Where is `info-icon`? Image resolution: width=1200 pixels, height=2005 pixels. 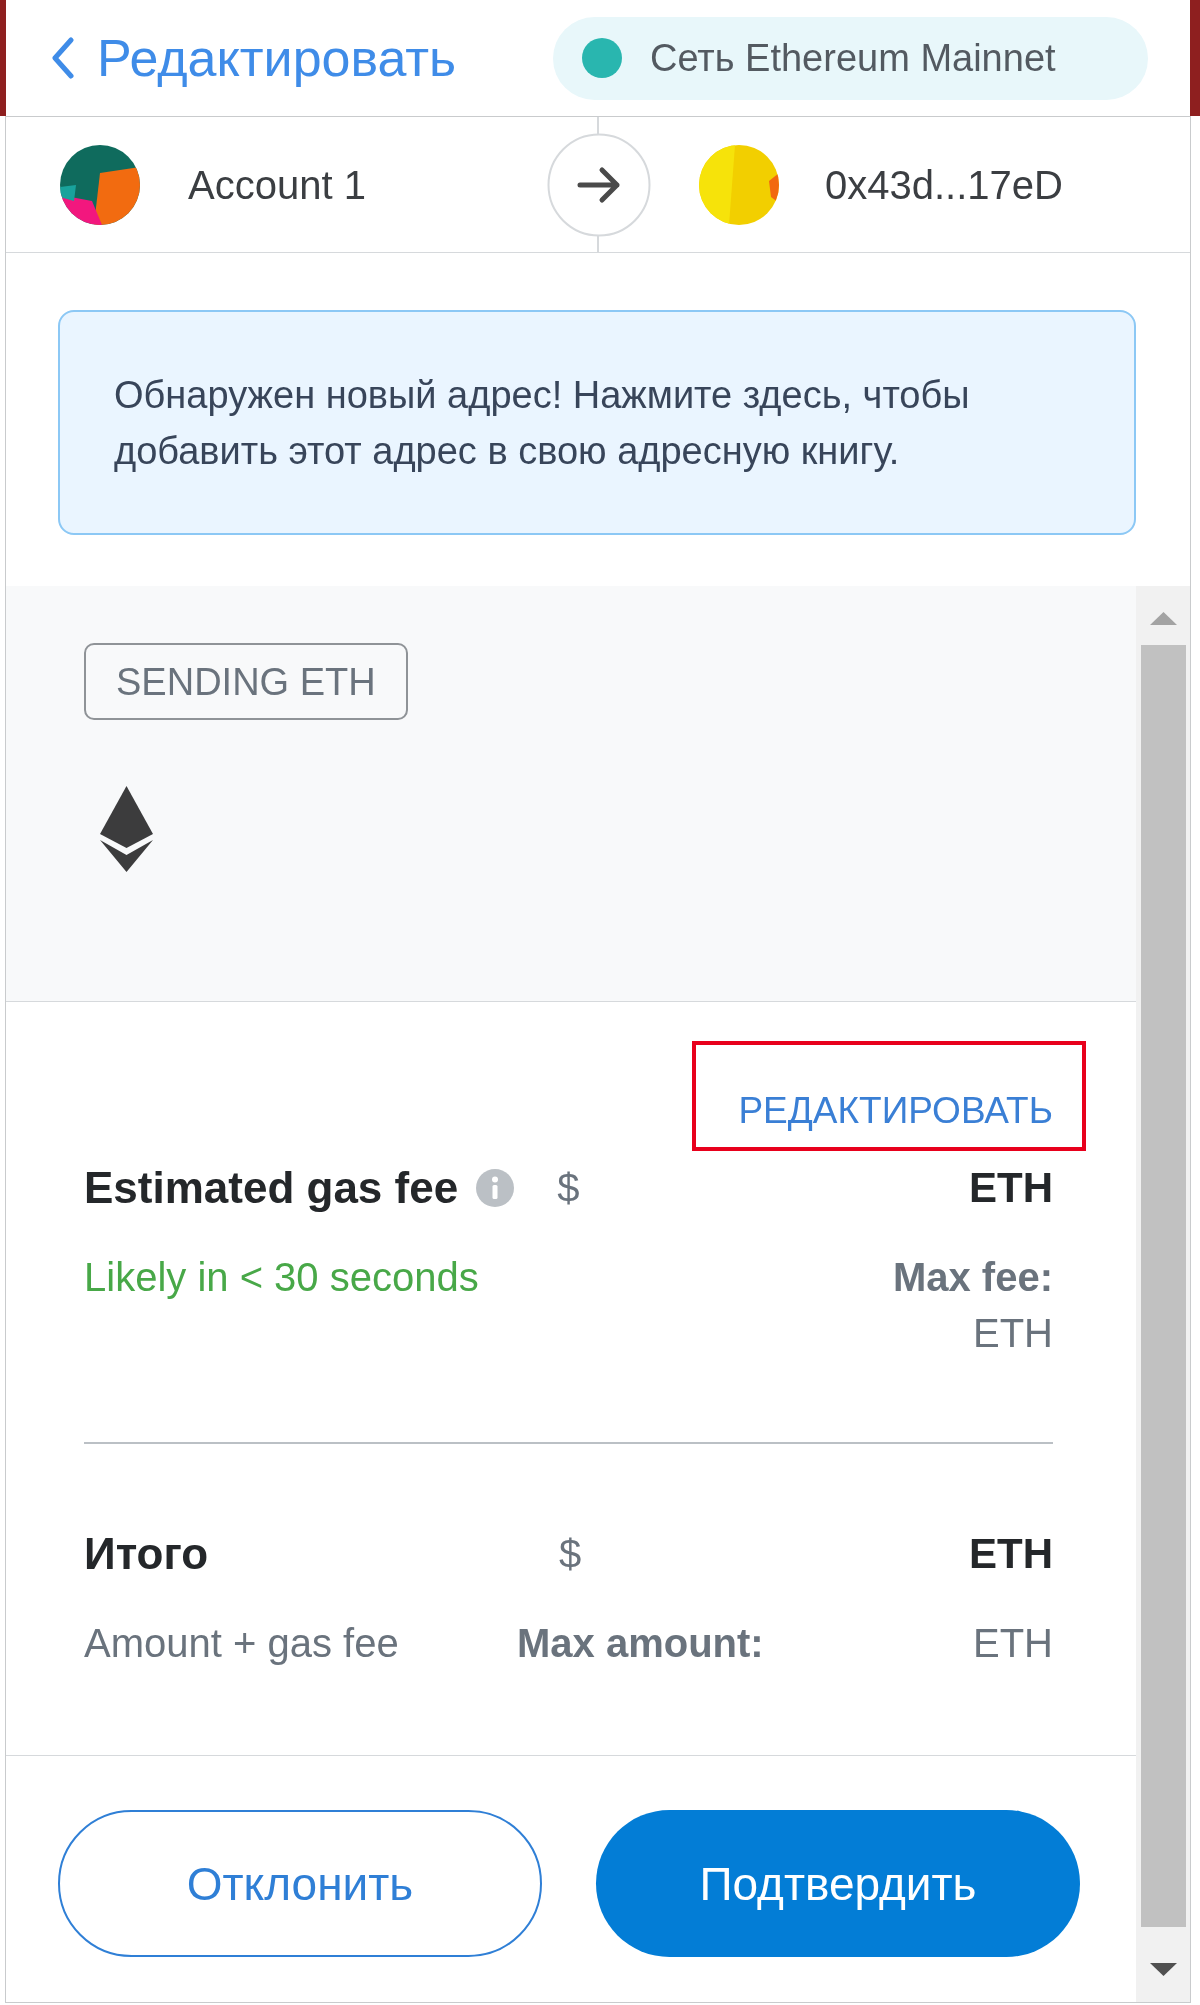 info-icon is located at coordinates (495, 1188).